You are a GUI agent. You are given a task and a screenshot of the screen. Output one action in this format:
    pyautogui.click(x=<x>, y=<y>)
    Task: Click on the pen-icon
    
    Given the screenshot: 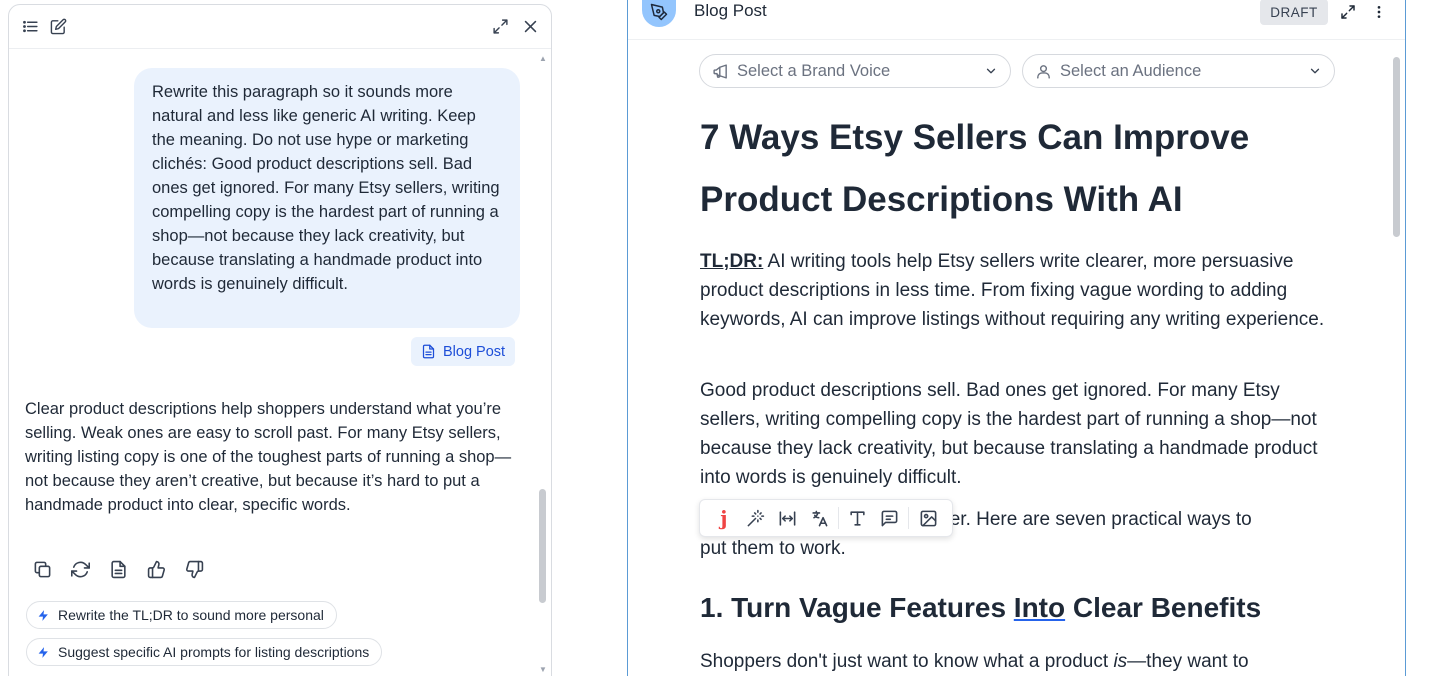 What is the action you would take?
    pyautogui.click(x=659, y=13)
    